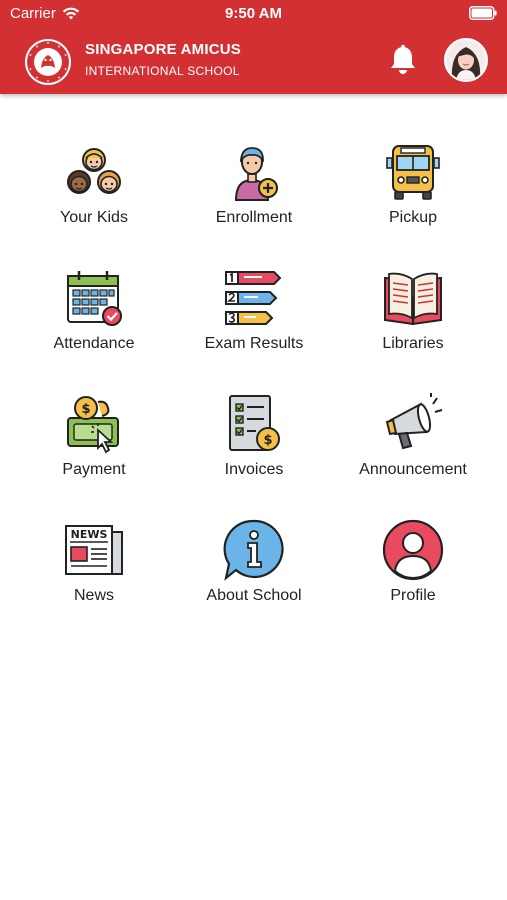 Image resolution: width=507 pixels, height=900 pixels. I want to click on menu-invoices: $ Invoices, so click(254, 442).